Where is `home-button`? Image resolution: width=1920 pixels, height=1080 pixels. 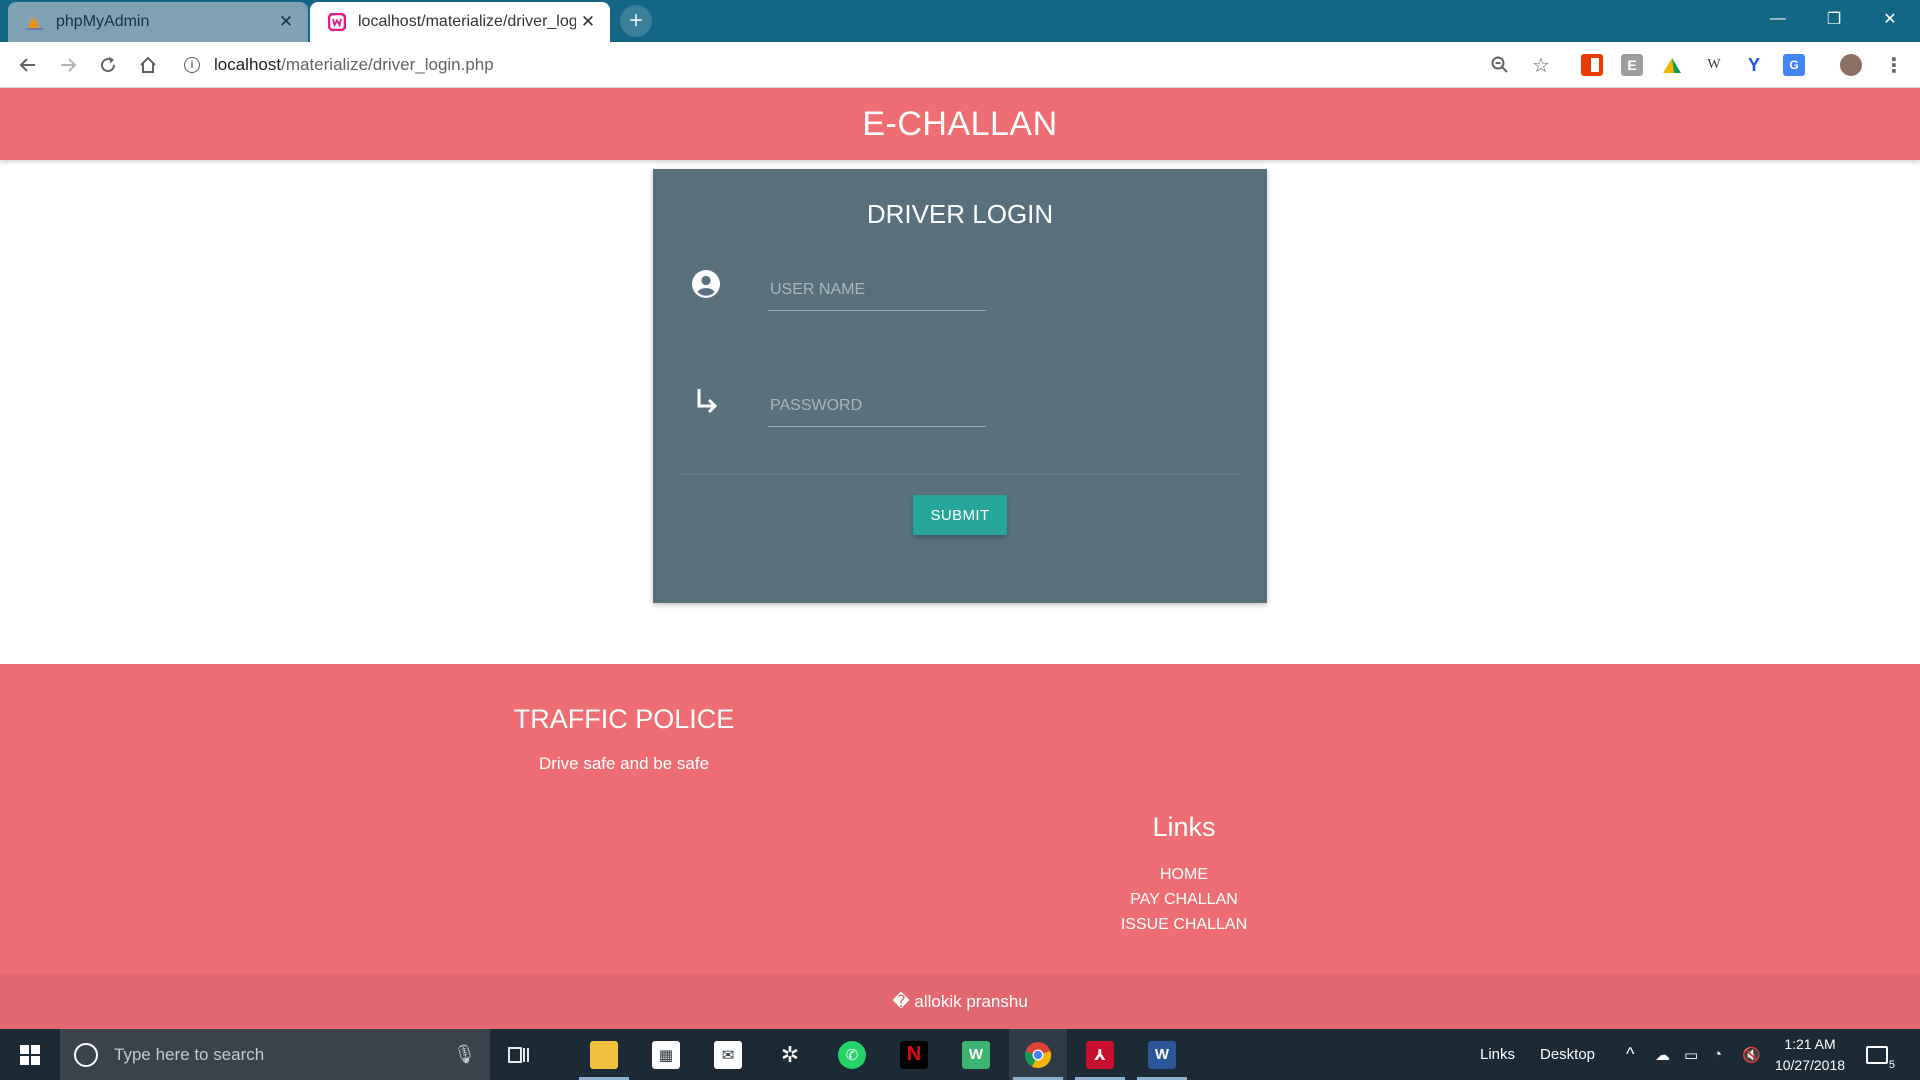 home-button is located at coordinates (148, 65).